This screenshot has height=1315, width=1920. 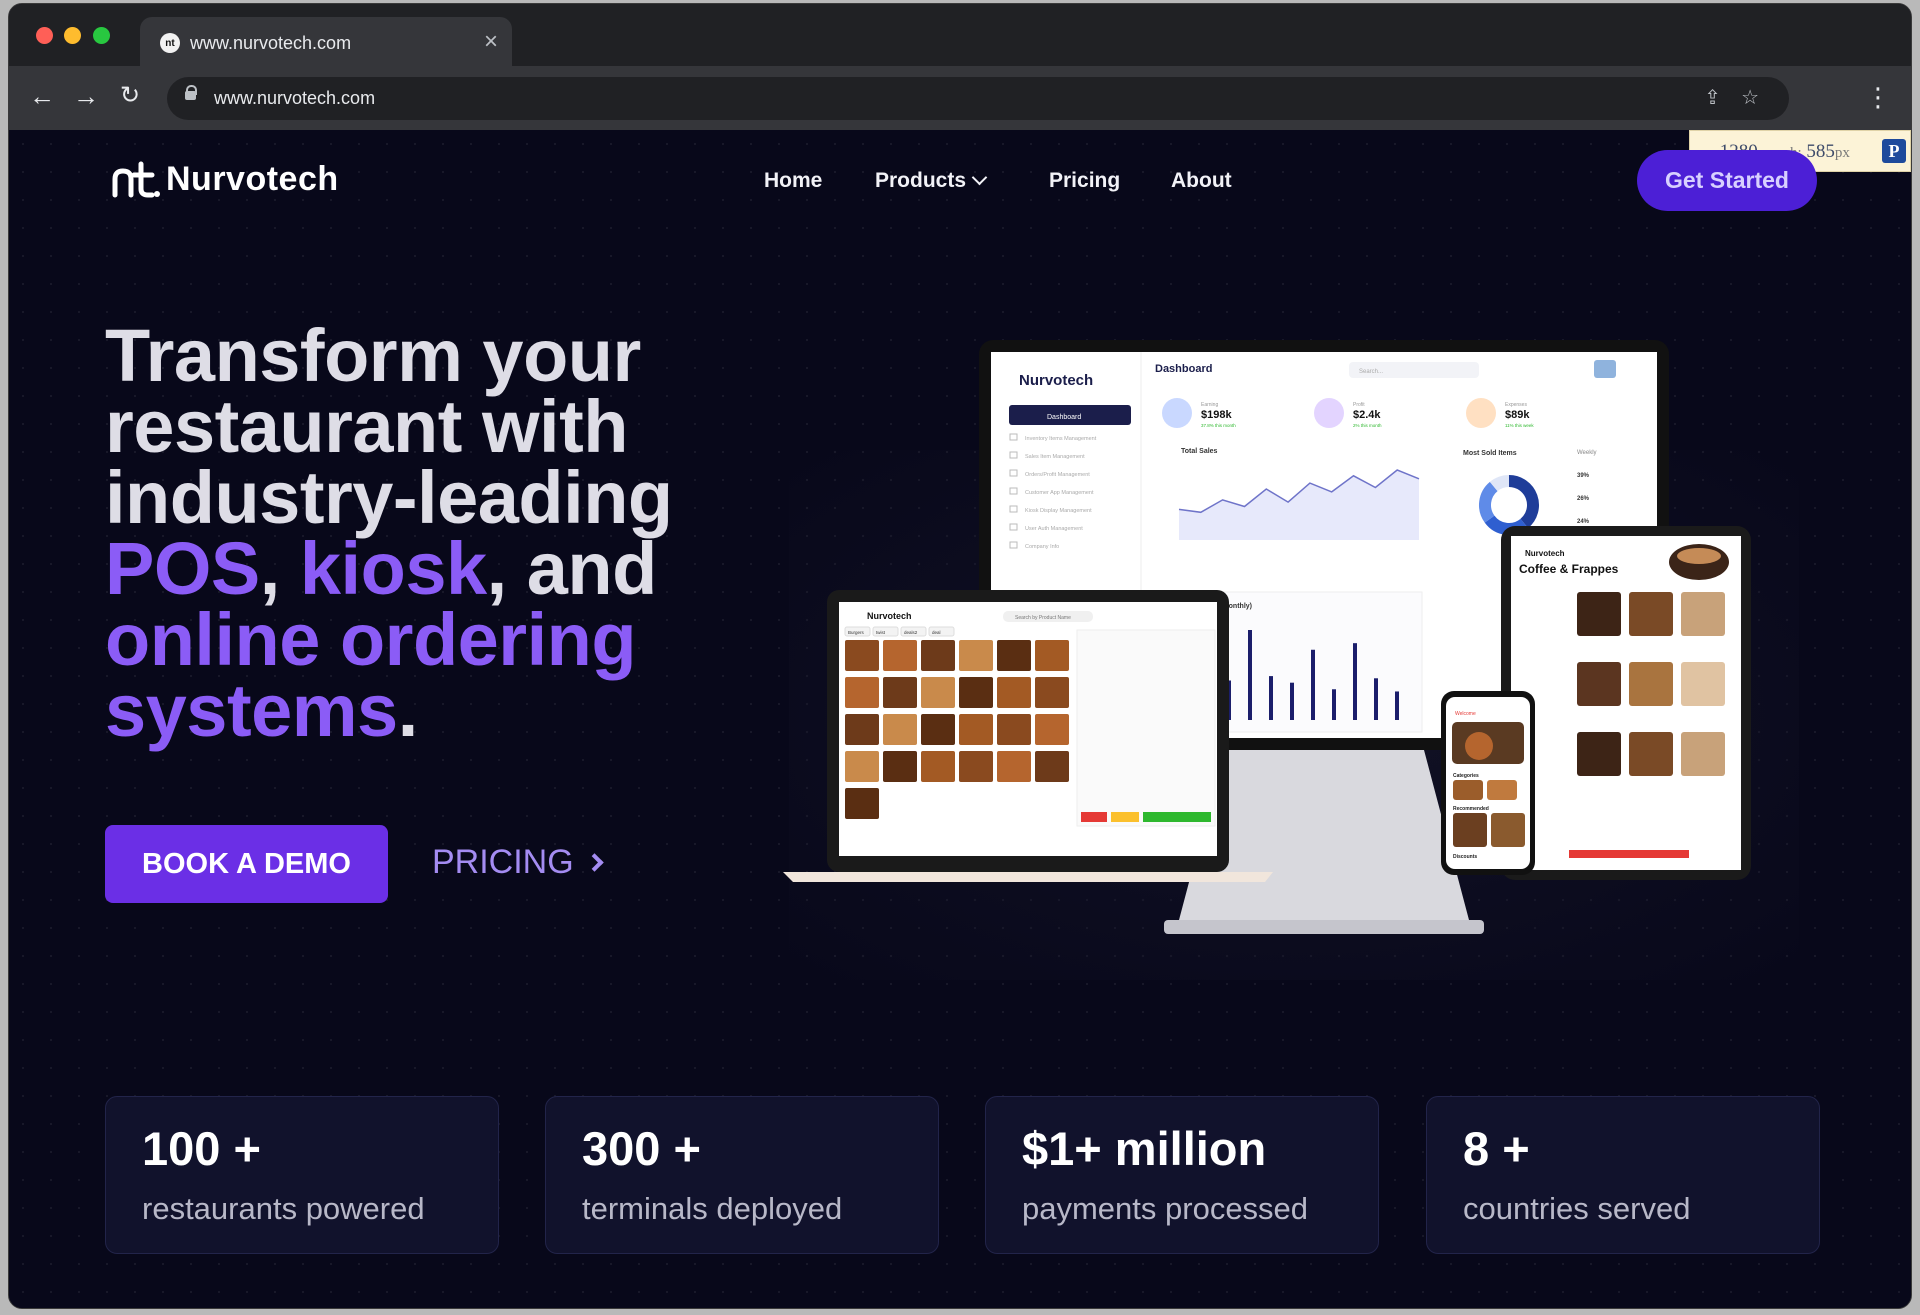 I want to click on donut-slice, so click(x=1499, y=483).